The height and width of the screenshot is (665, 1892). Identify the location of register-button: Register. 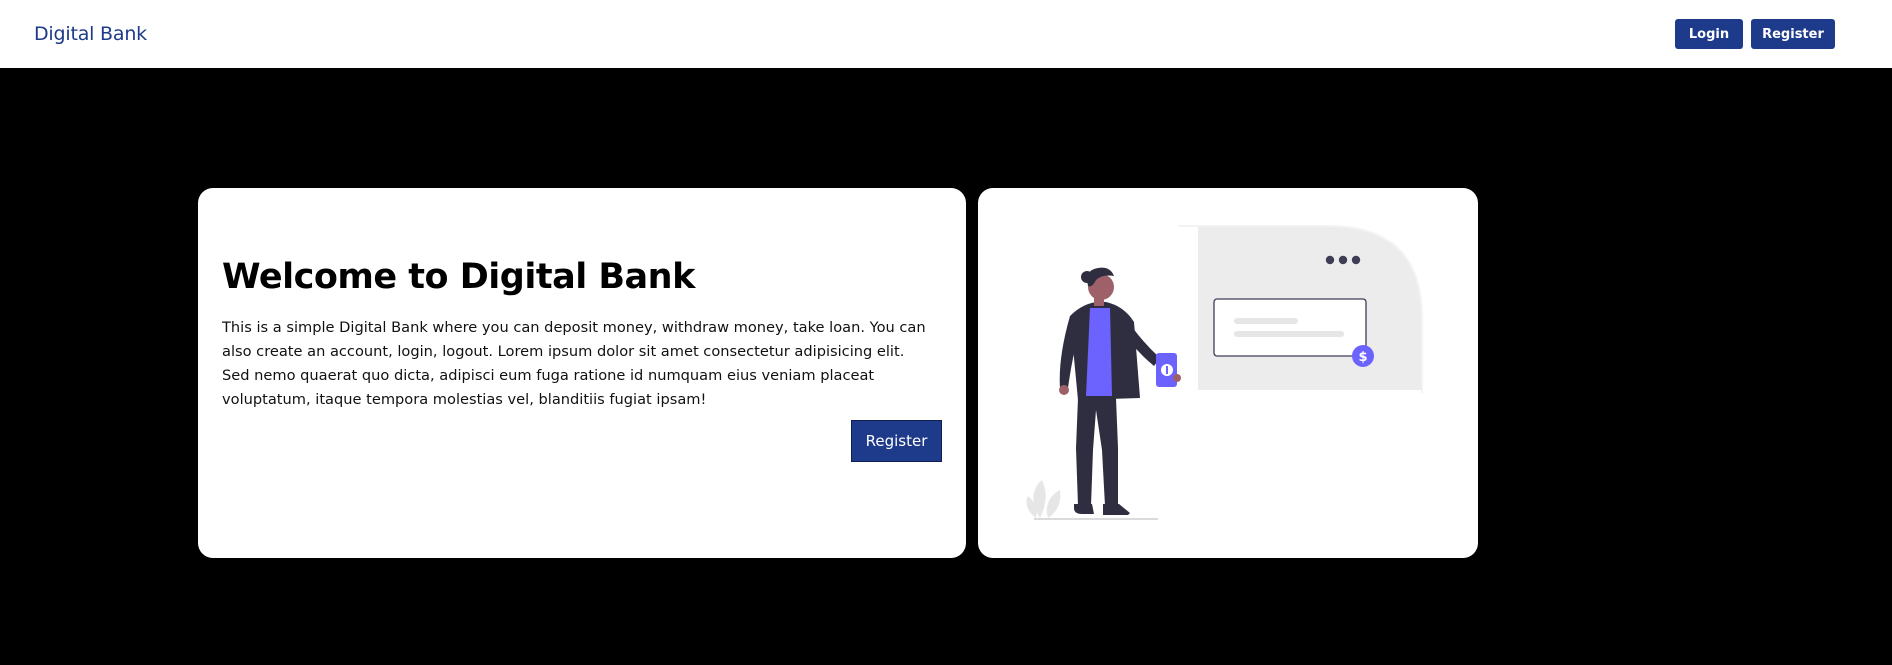
(1793, 34).